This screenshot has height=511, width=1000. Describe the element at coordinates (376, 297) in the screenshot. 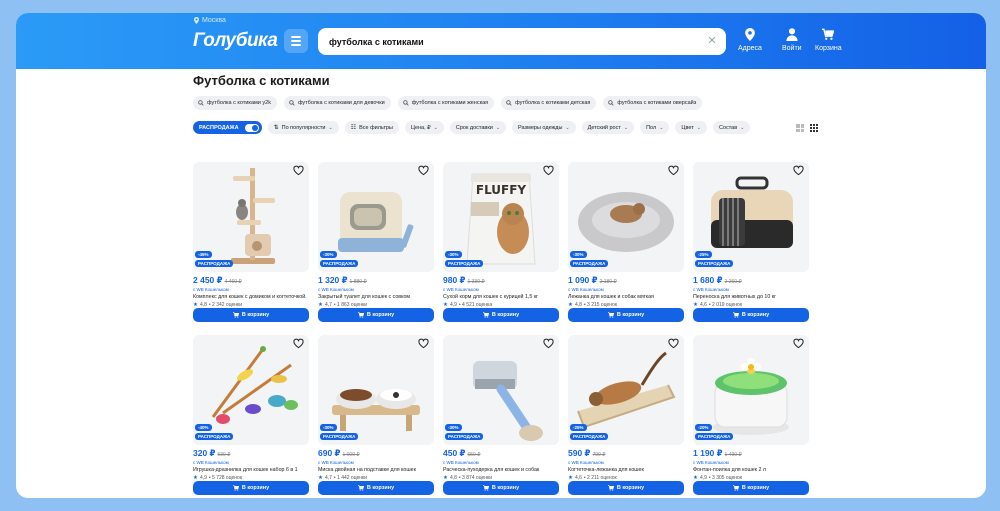

I see `product-name: Закрытый туалет для кошек с совком` at that location.